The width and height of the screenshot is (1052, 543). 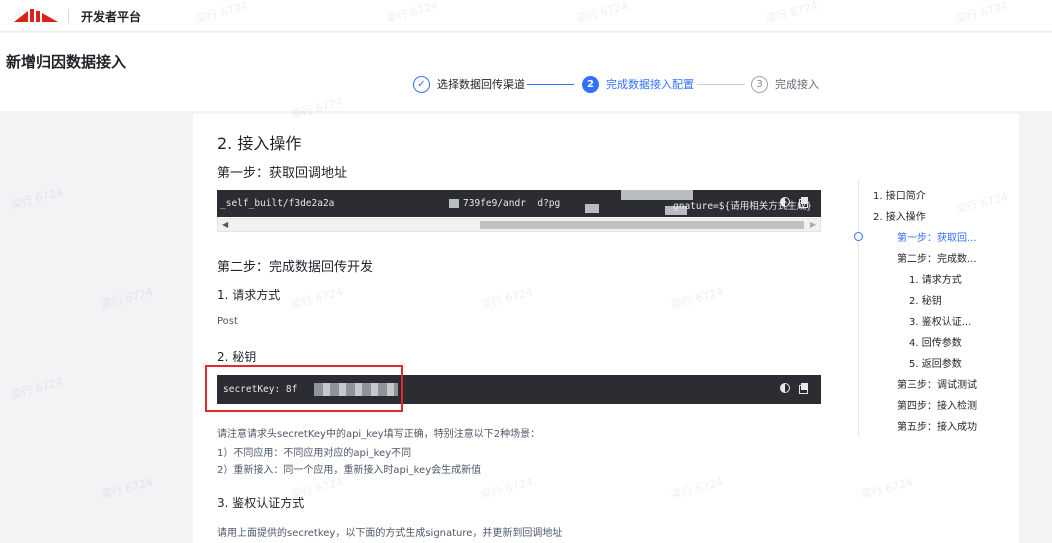 What do you see at coordinates (111, 16) in the screenshot?
I see `platform-name: 开发者平台` at bounding box center [111, 16].